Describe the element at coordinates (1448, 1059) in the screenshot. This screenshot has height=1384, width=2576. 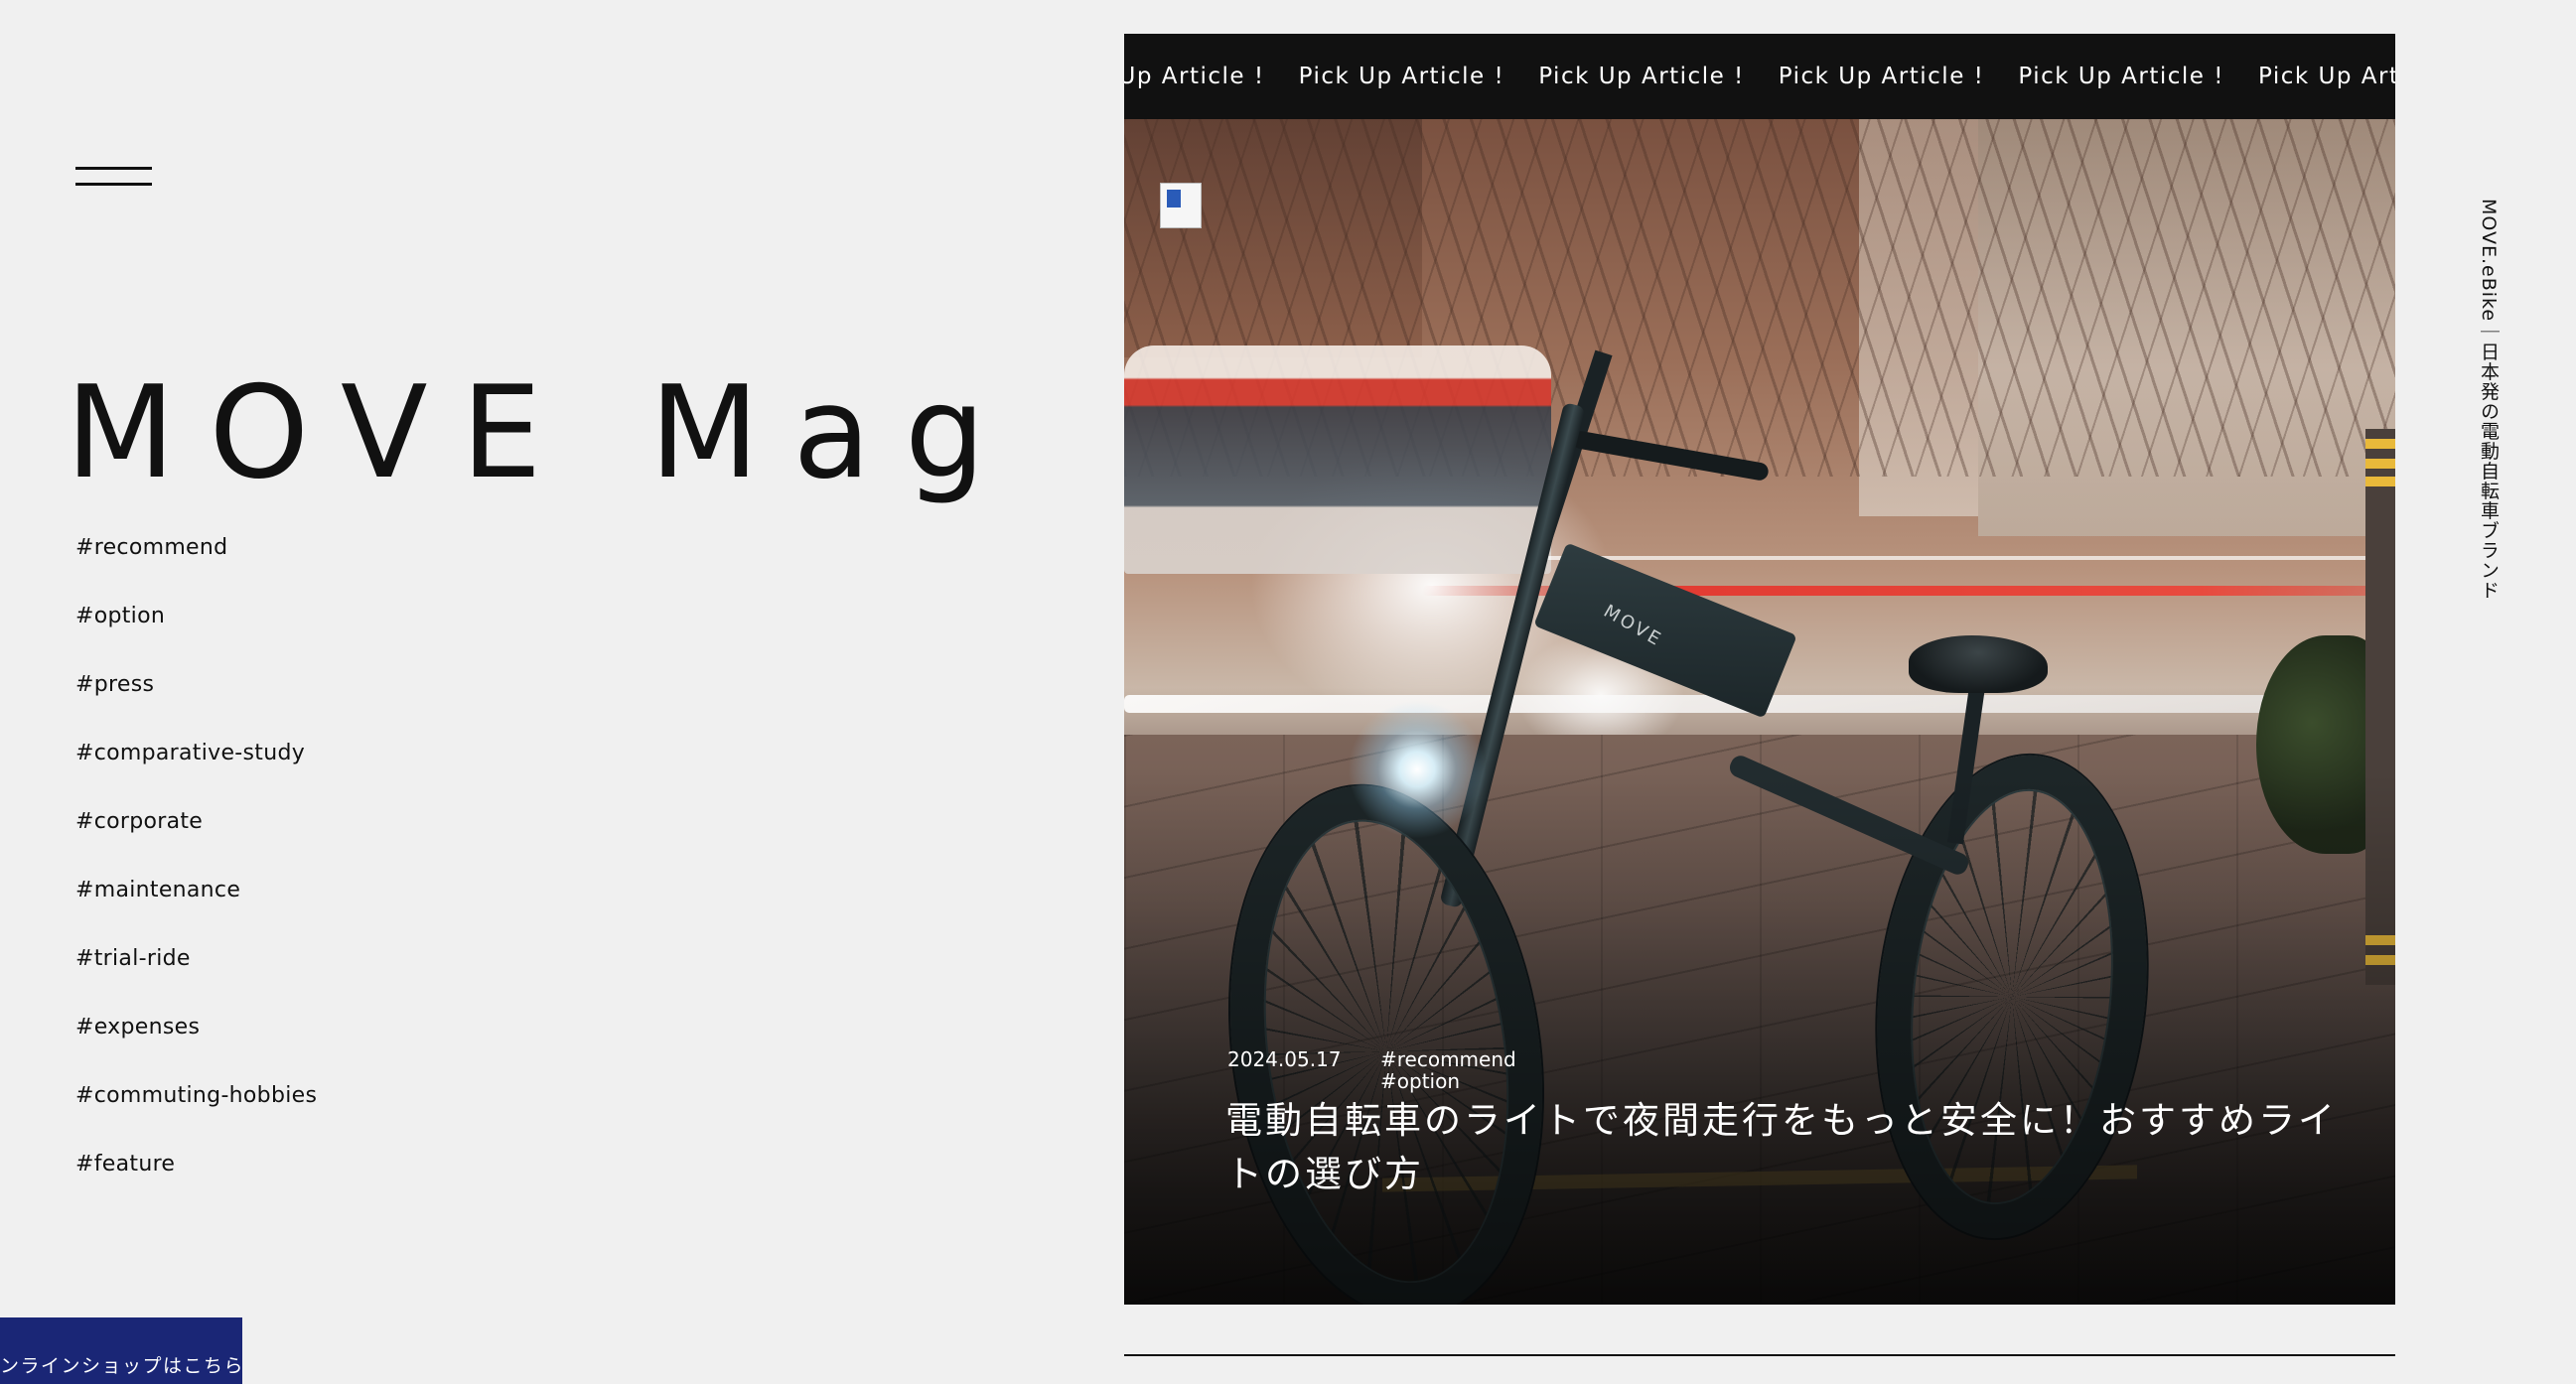
I see `article-category-recommend: #recommend` at that location.